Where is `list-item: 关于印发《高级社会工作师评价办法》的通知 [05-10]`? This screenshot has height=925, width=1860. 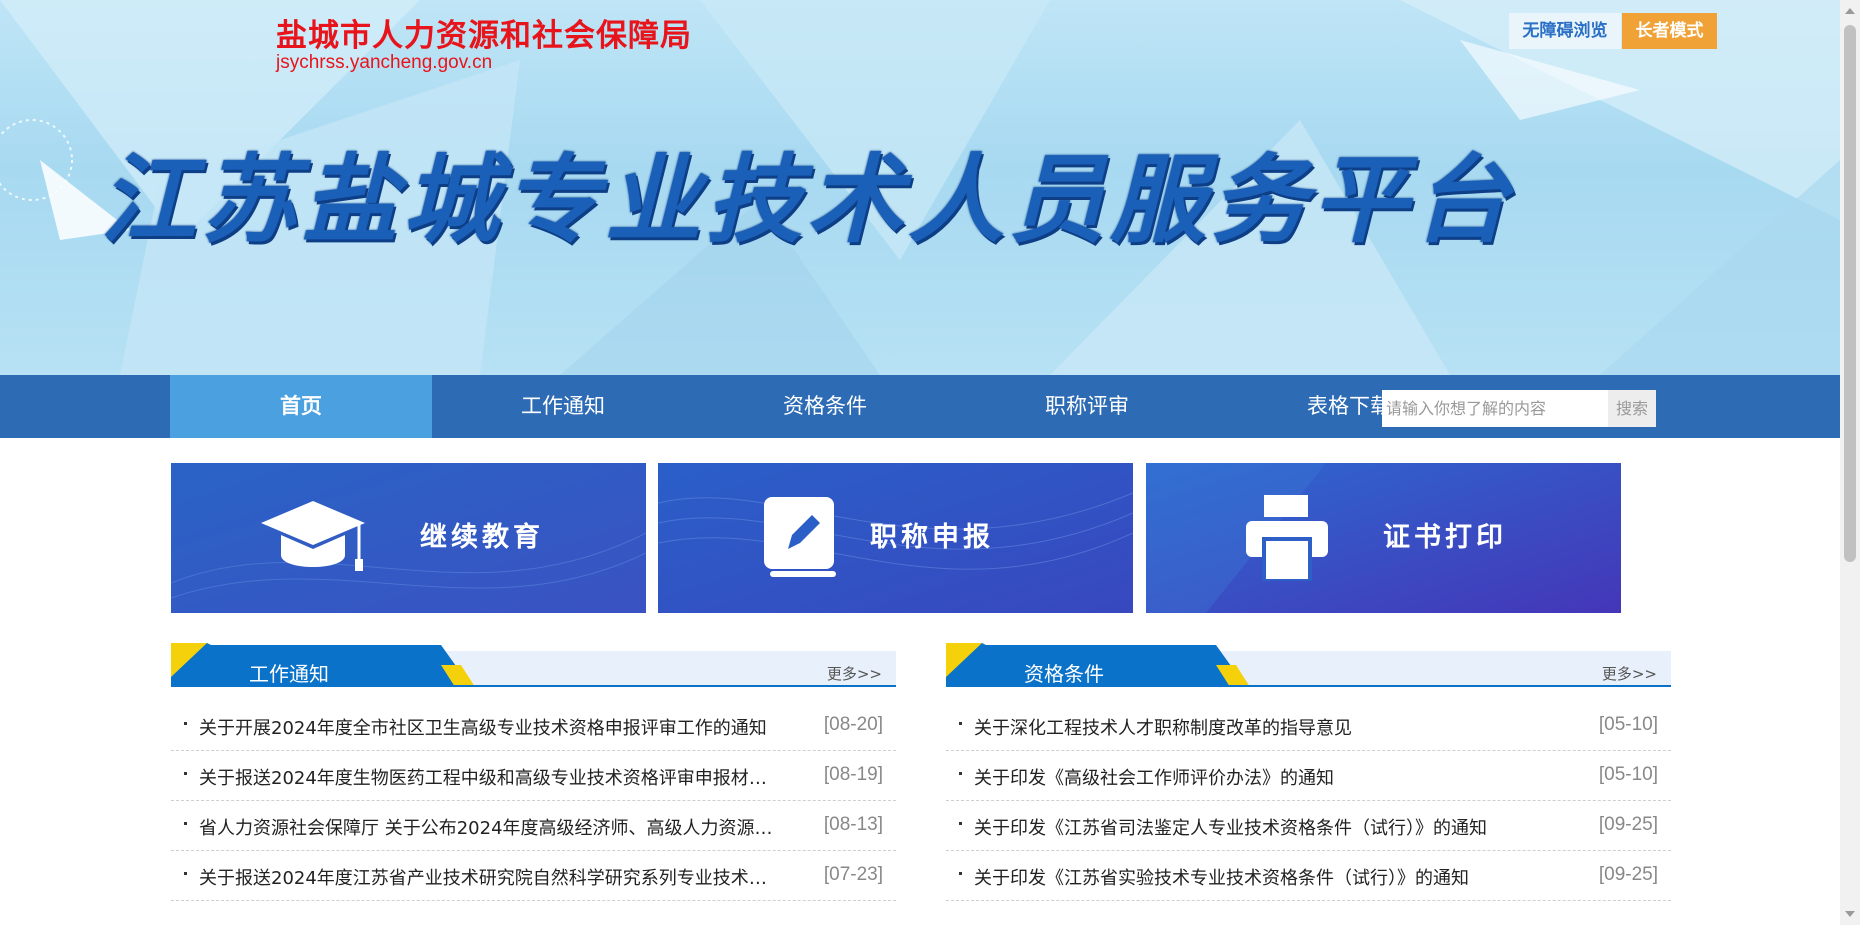
list-item: 关于印发《高级社会工作师评价办法》的通知 [05-10] is located at coordinates (1308, 776).